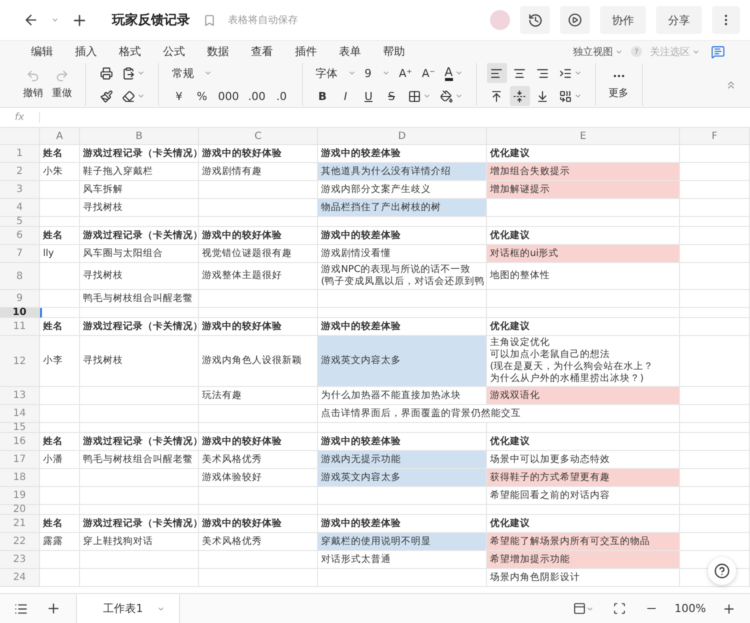 Image resolution: width=750 pixels, height=623 pixels. What do you see at coordinates (530, 172) in the screenshot?
I see `cell-text: 增加组合失败提示` at bounding box center [530, 172].